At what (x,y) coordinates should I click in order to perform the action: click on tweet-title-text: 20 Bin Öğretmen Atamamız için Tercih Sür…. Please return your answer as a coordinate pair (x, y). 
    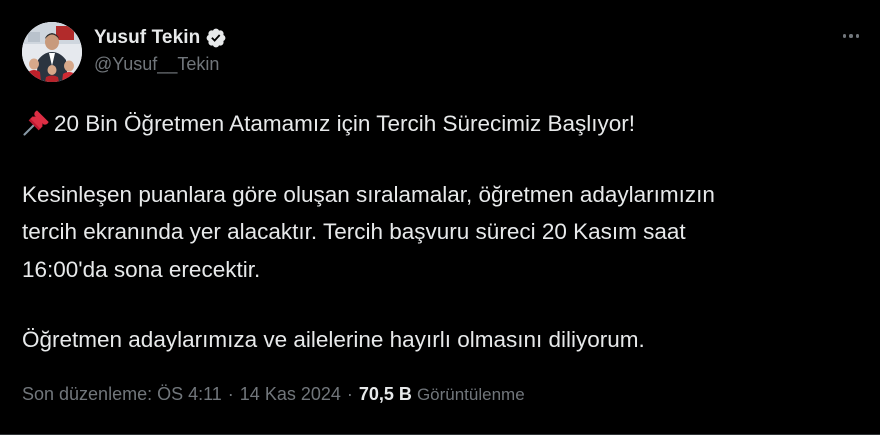
    Looking at the image, I should click on (345, 123).